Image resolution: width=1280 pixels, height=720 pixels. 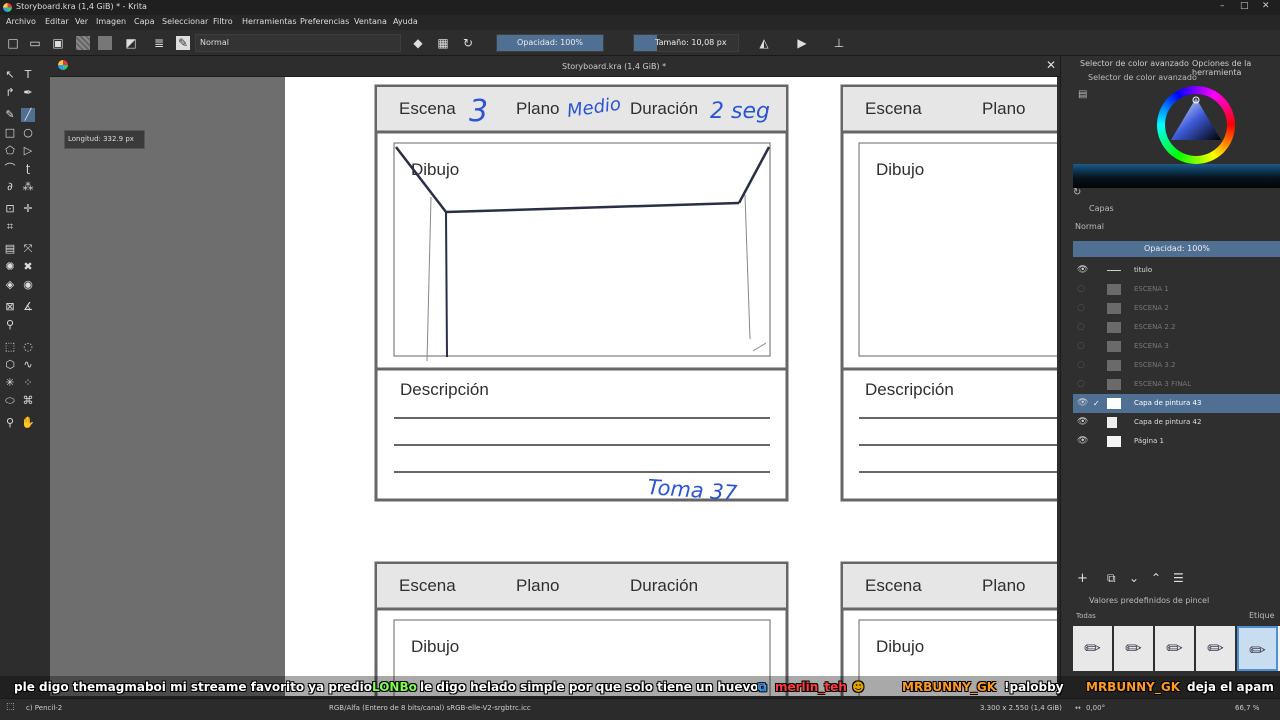 I want to click on tab-tool-options: Opciones de la herramienta, so click(x=1236, y=68).